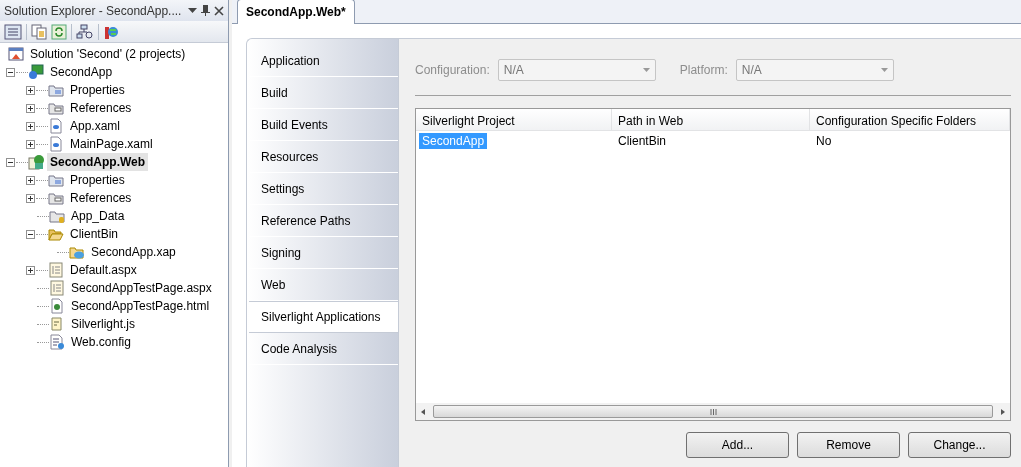  I want to click on script-icon, so click(57, 324).